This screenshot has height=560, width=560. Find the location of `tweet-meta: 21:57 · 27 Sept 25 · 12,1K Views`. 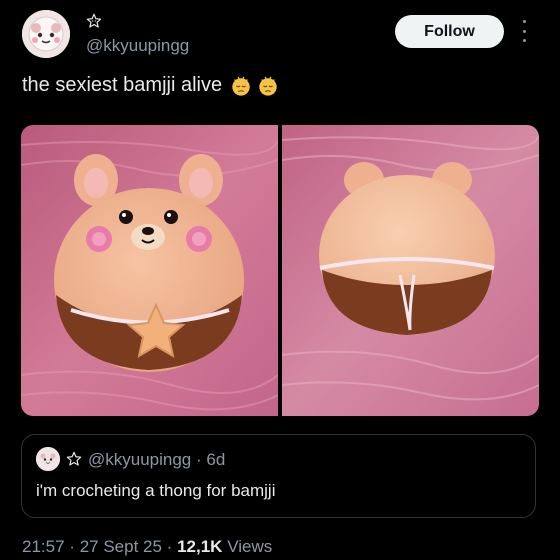

tweet-meta: 21:57 · 27 Sept 25 · 12,1K Views is located at coordinates (147, 547).